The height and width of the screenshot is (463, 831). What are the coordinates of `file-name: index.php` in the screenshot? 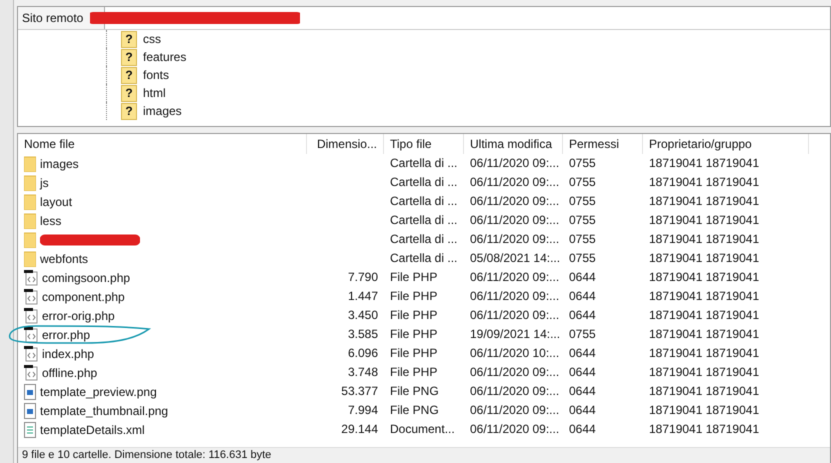 It's located at (68, 353).